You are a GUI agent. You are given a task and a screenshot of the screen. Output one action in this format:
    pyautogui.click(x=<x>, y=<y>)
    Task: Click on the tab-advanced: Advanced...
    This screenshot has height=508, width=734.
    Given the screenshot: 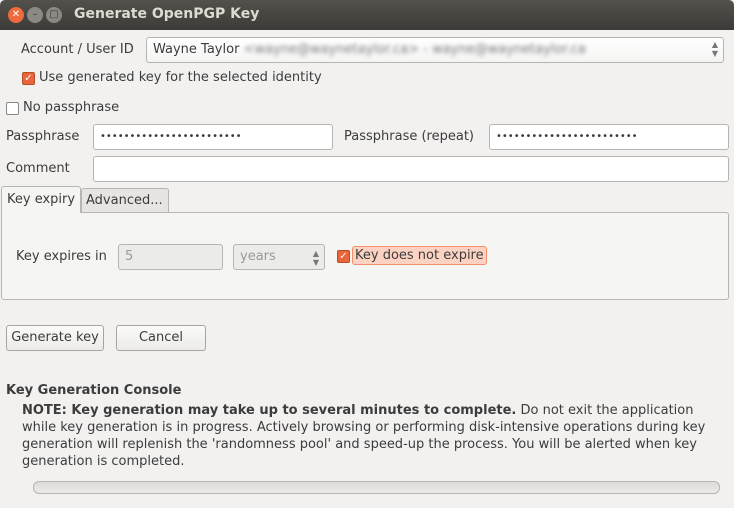 What is the action you would take?
    pyautogui.click(x=125, y=200)
    